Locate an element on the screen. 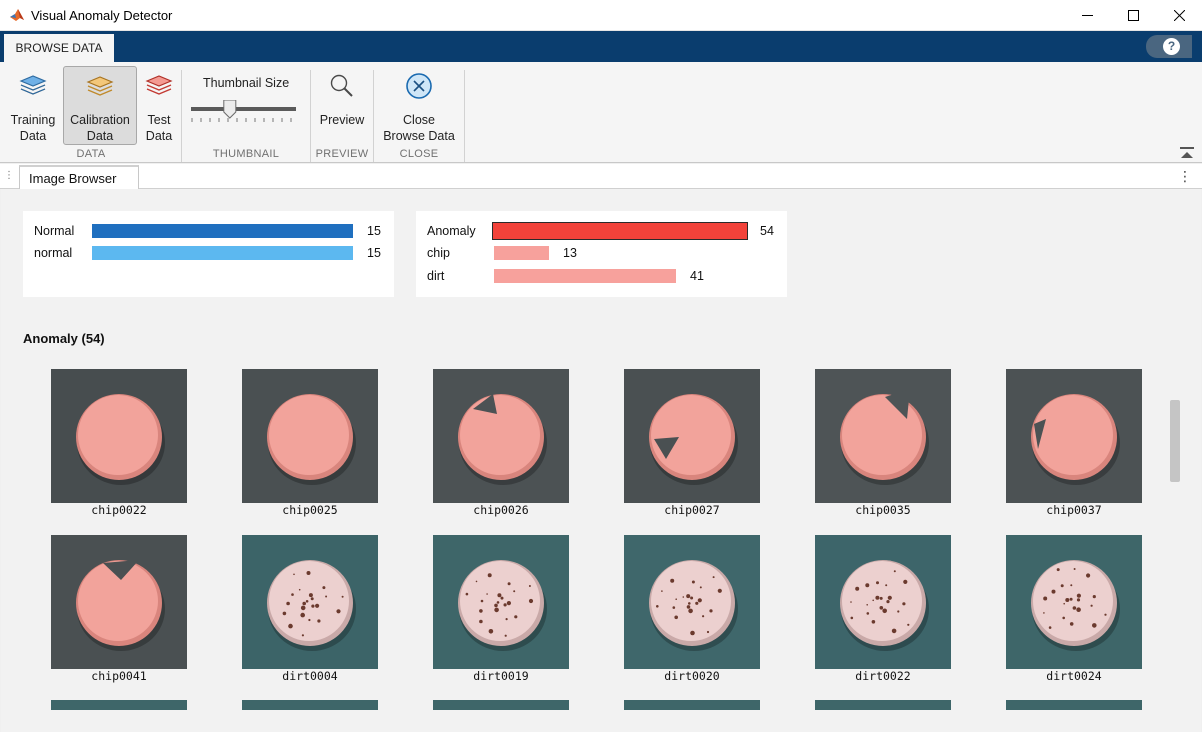  thumbnail-caption: dirt0004 is located at coordinates (310, 676).